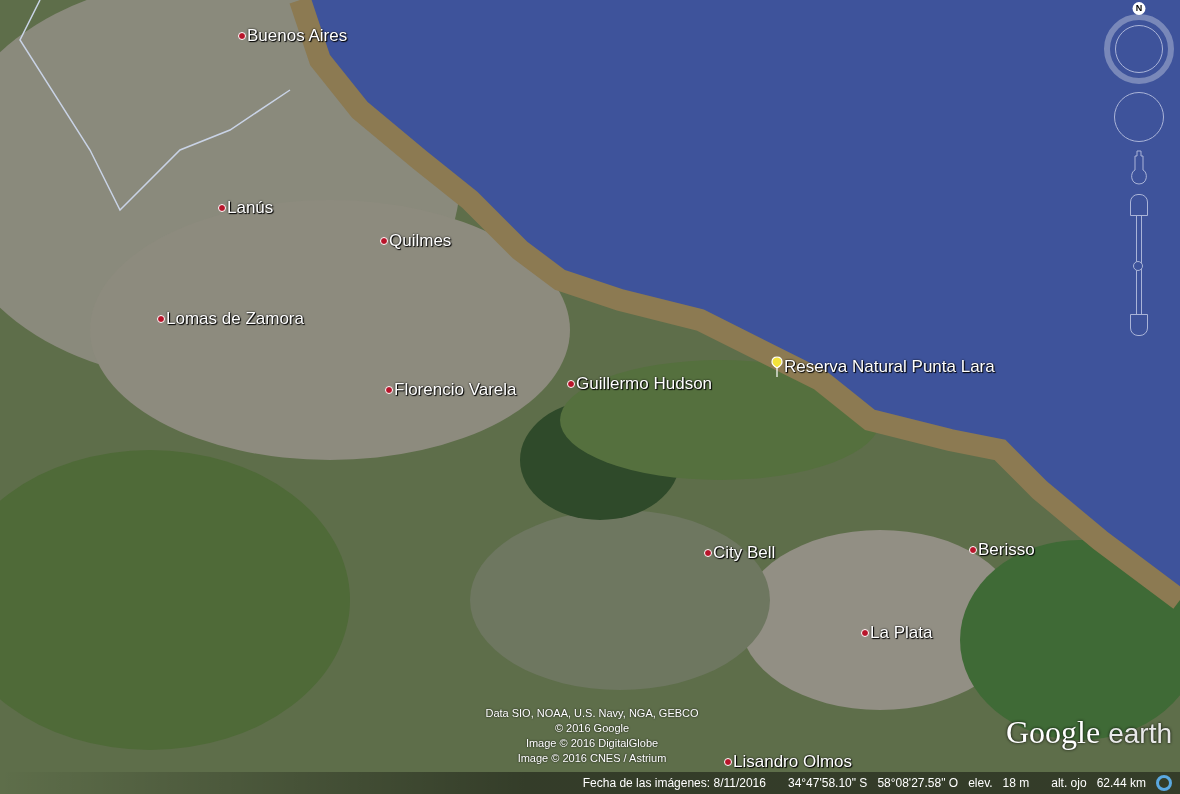 Image resolution: width=1180 pixels, height=794 pixels. What do you see at coordinates (980, 783) in the screenshot?
I see `elevation-label: elev.` at bounding box center [980, 783].